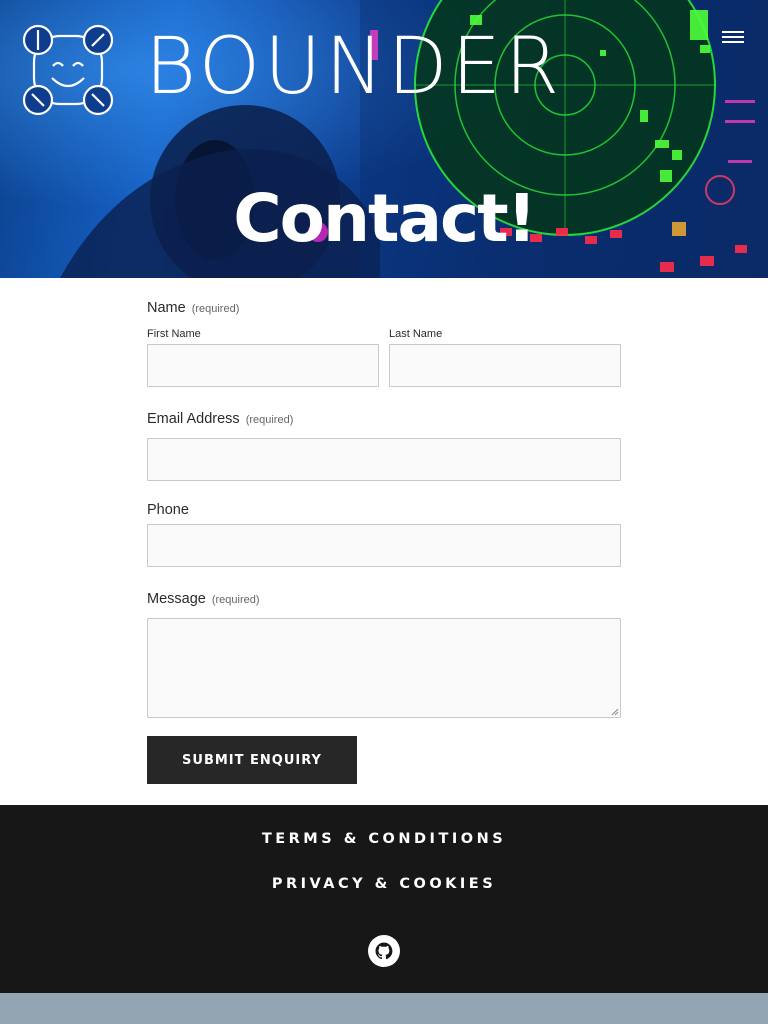  I want to click on bounder-logo-icon, so click(68, 70).